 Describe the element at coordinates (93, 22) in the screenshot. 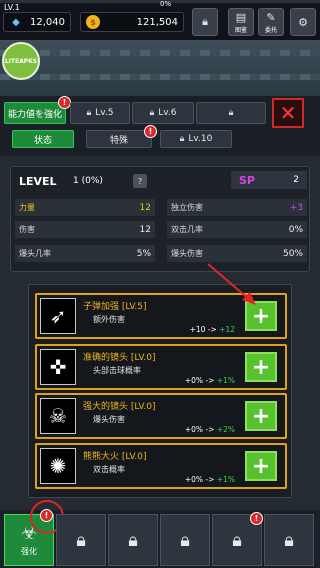

I see `coin-icon: $` at that location.